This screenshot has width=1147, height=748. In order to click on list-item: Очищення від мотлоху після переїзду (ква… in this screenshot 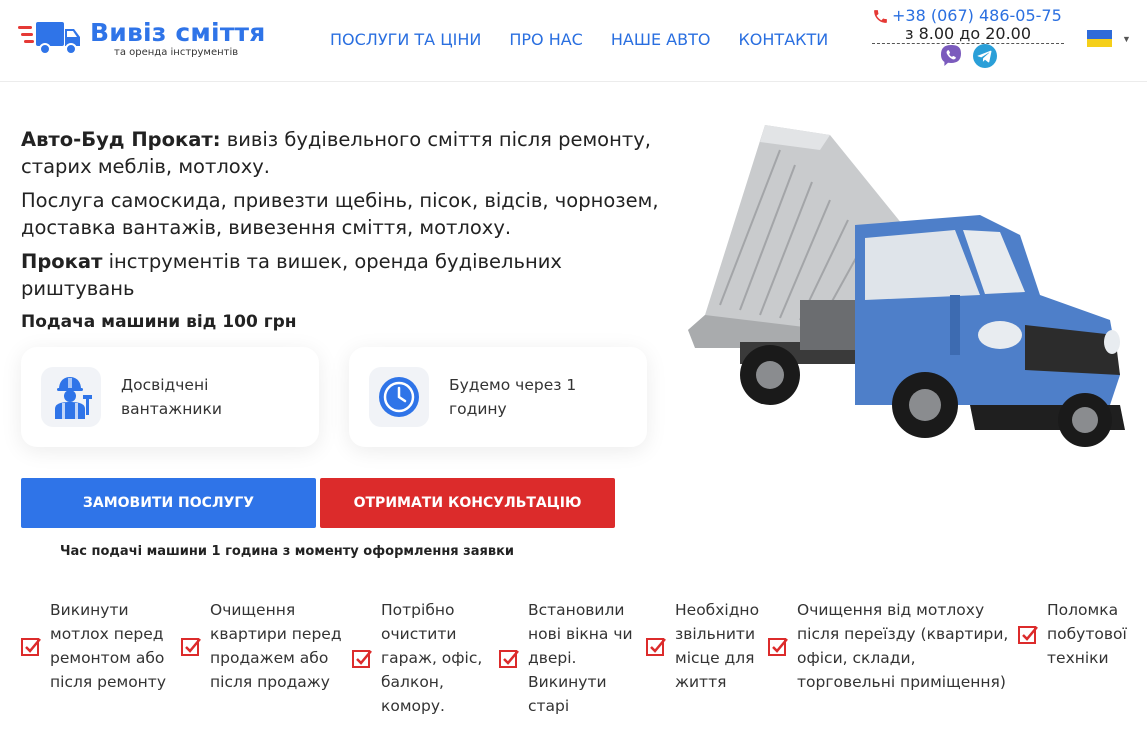, I will do `click(887, 646)`.